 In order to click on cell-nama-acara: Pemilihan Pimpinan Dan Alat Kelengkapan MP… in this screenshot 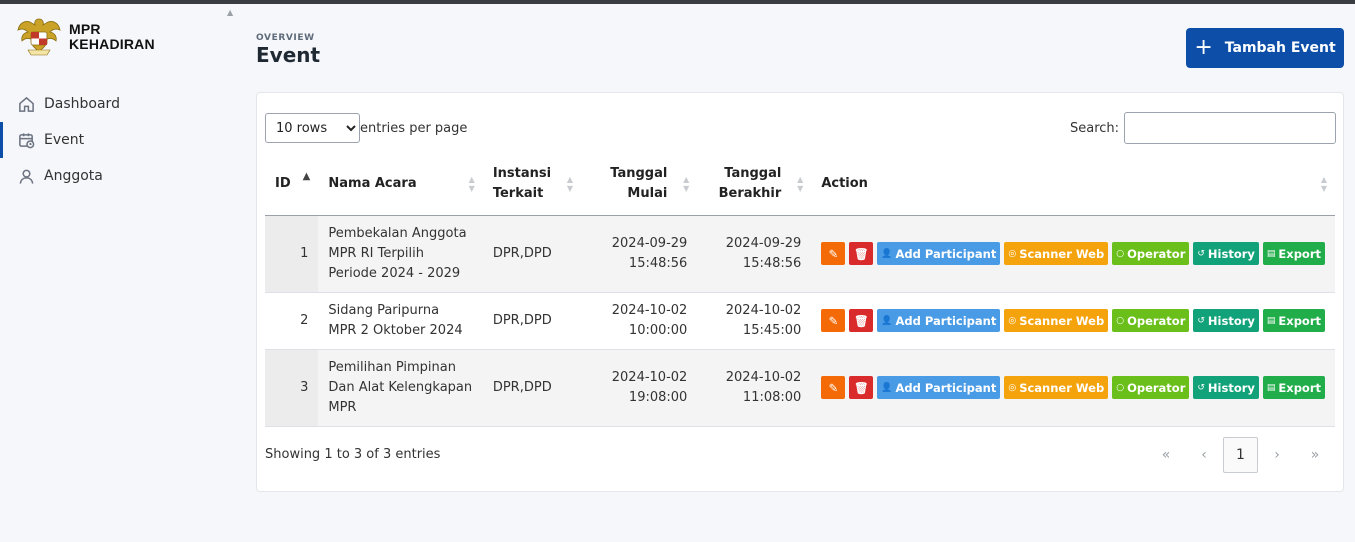, I will do `click(400, 388)`.